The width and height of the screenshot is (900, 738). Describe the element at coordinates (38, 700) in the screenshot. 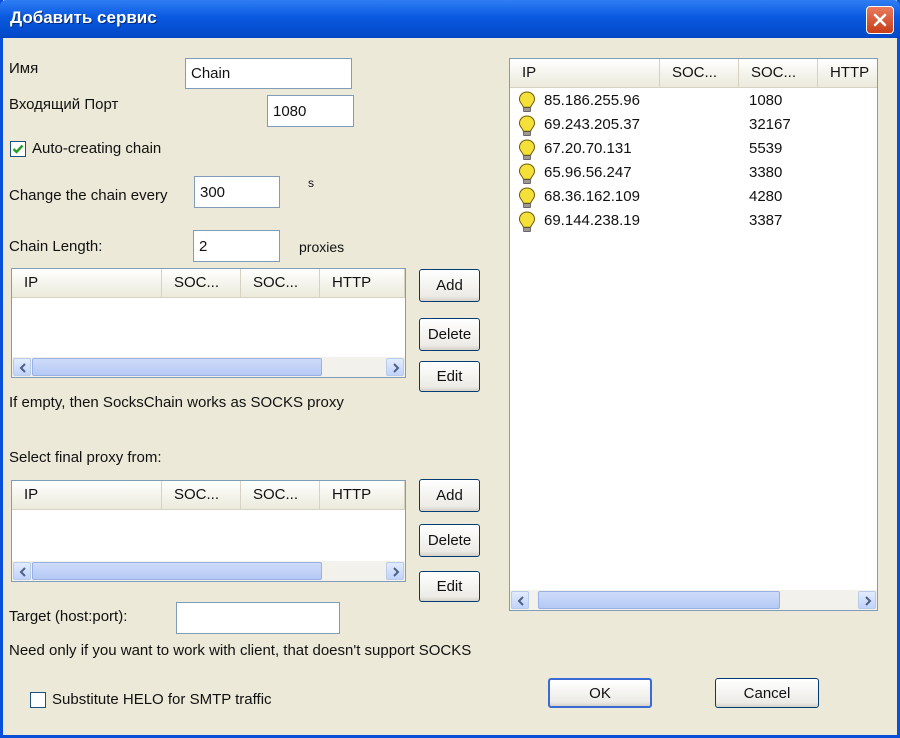

I see `substitute-helo-checkbox` at that location.